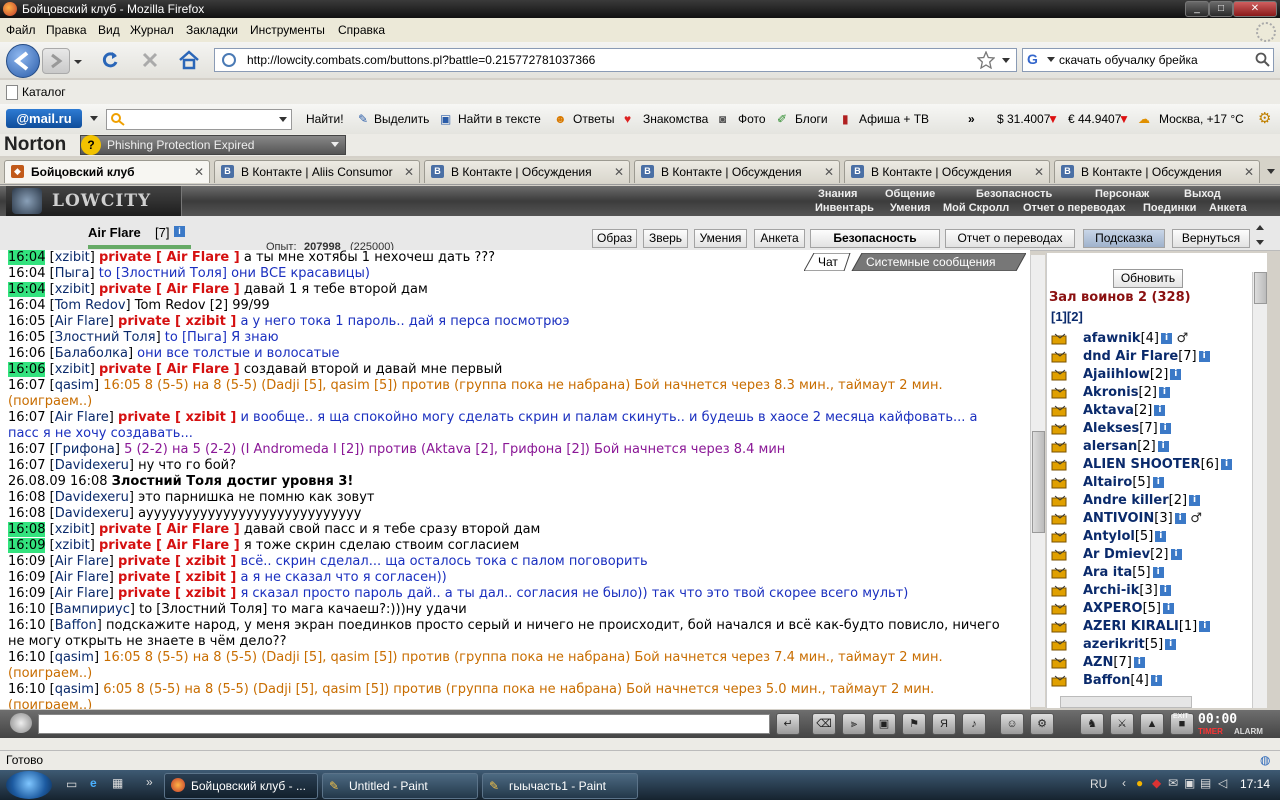 Image resolution: width=1280 pixels, height=800 pixels. Describe the element at coordinates (109, 30) in the screenshot. I see `menu-view: Вид` at that location.